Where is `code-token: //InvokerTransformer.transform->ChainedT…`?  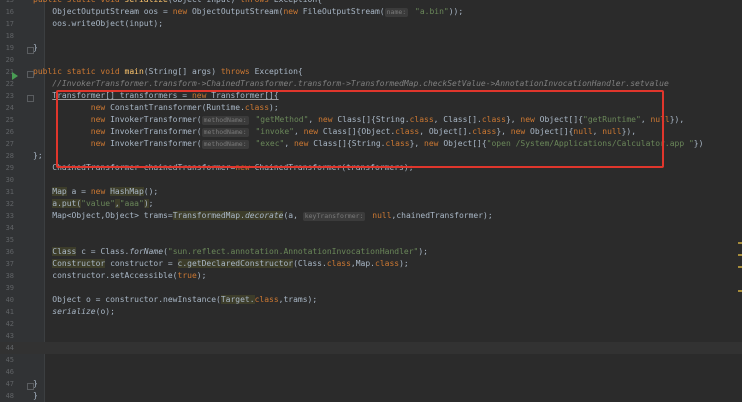
code-token: //InvokerTransformer.transform->ChainedT… is located at coordinates (351, 83).